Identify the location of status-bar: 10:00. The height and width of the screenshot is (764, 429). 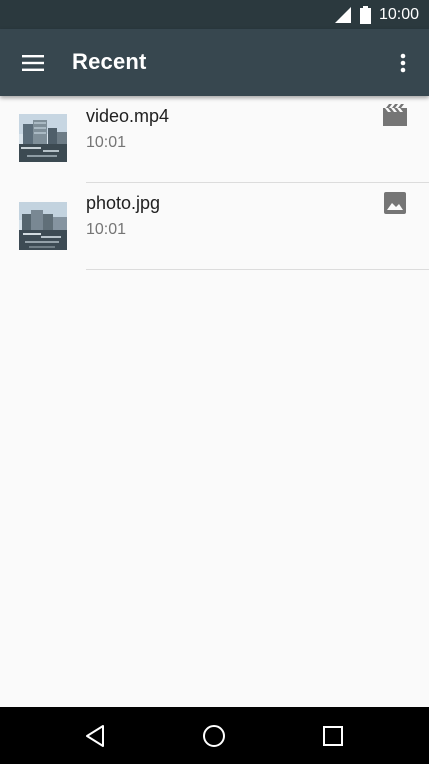
(214, 14).